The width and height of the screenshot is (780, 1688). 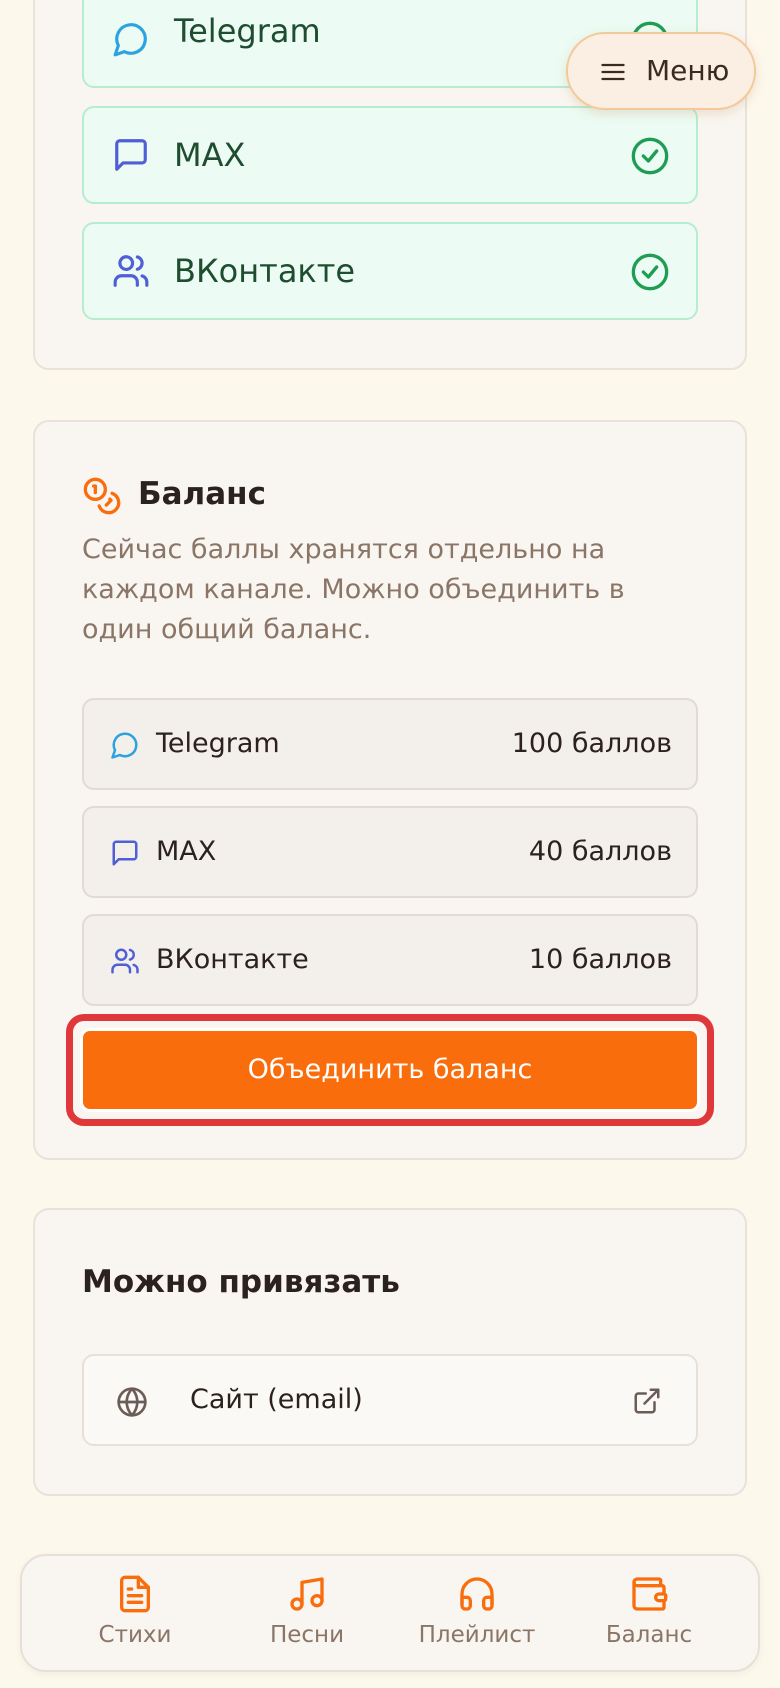 What do you see at coordinates (307, 1619) in the screenshot?
I see `nav-item-songs: Песни` at bounding box center [307, 1619].